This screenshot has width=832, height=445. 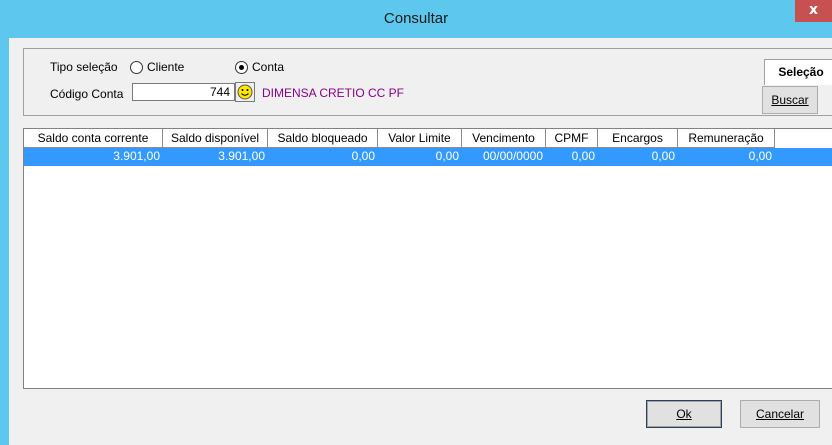 I want to click on tab-selecao: Seleção, so click(x=798, y=72).